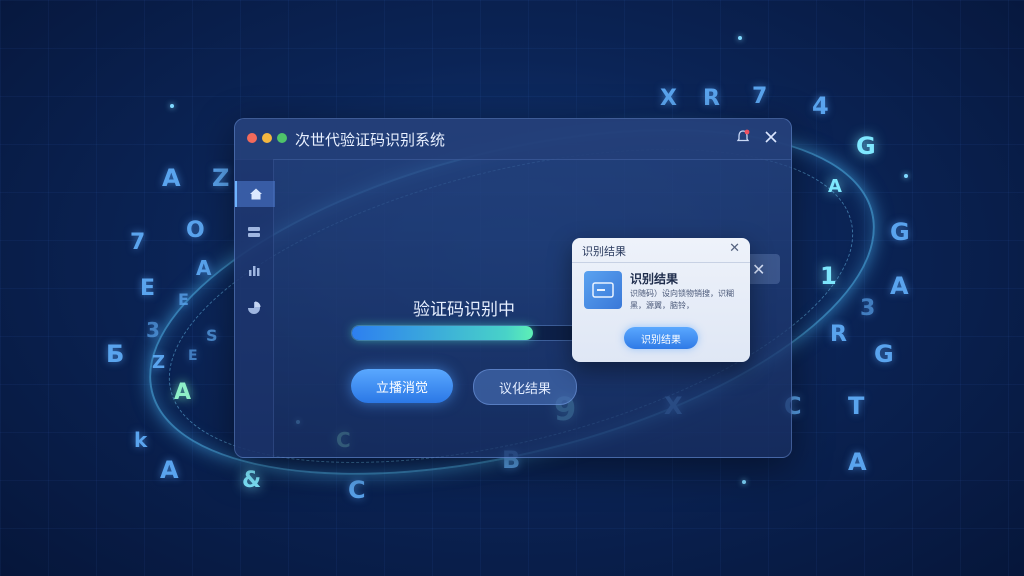  I want to click on popup-title: 识别结果, so click(604, 251).